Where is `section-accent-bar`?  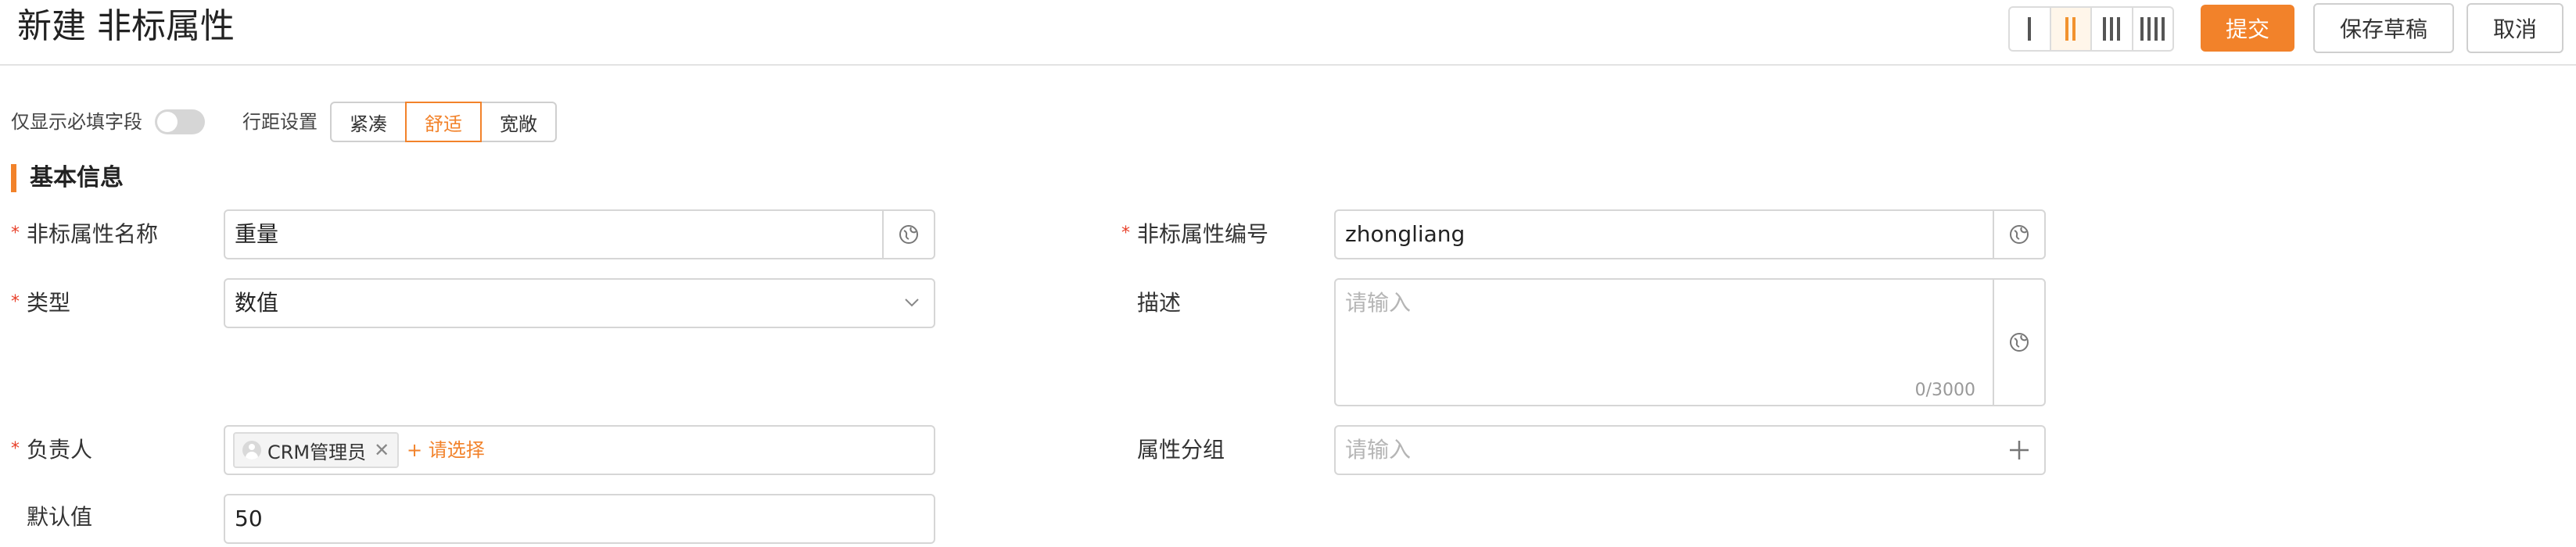 section-accent-bar is located at coordinates (14, 178).